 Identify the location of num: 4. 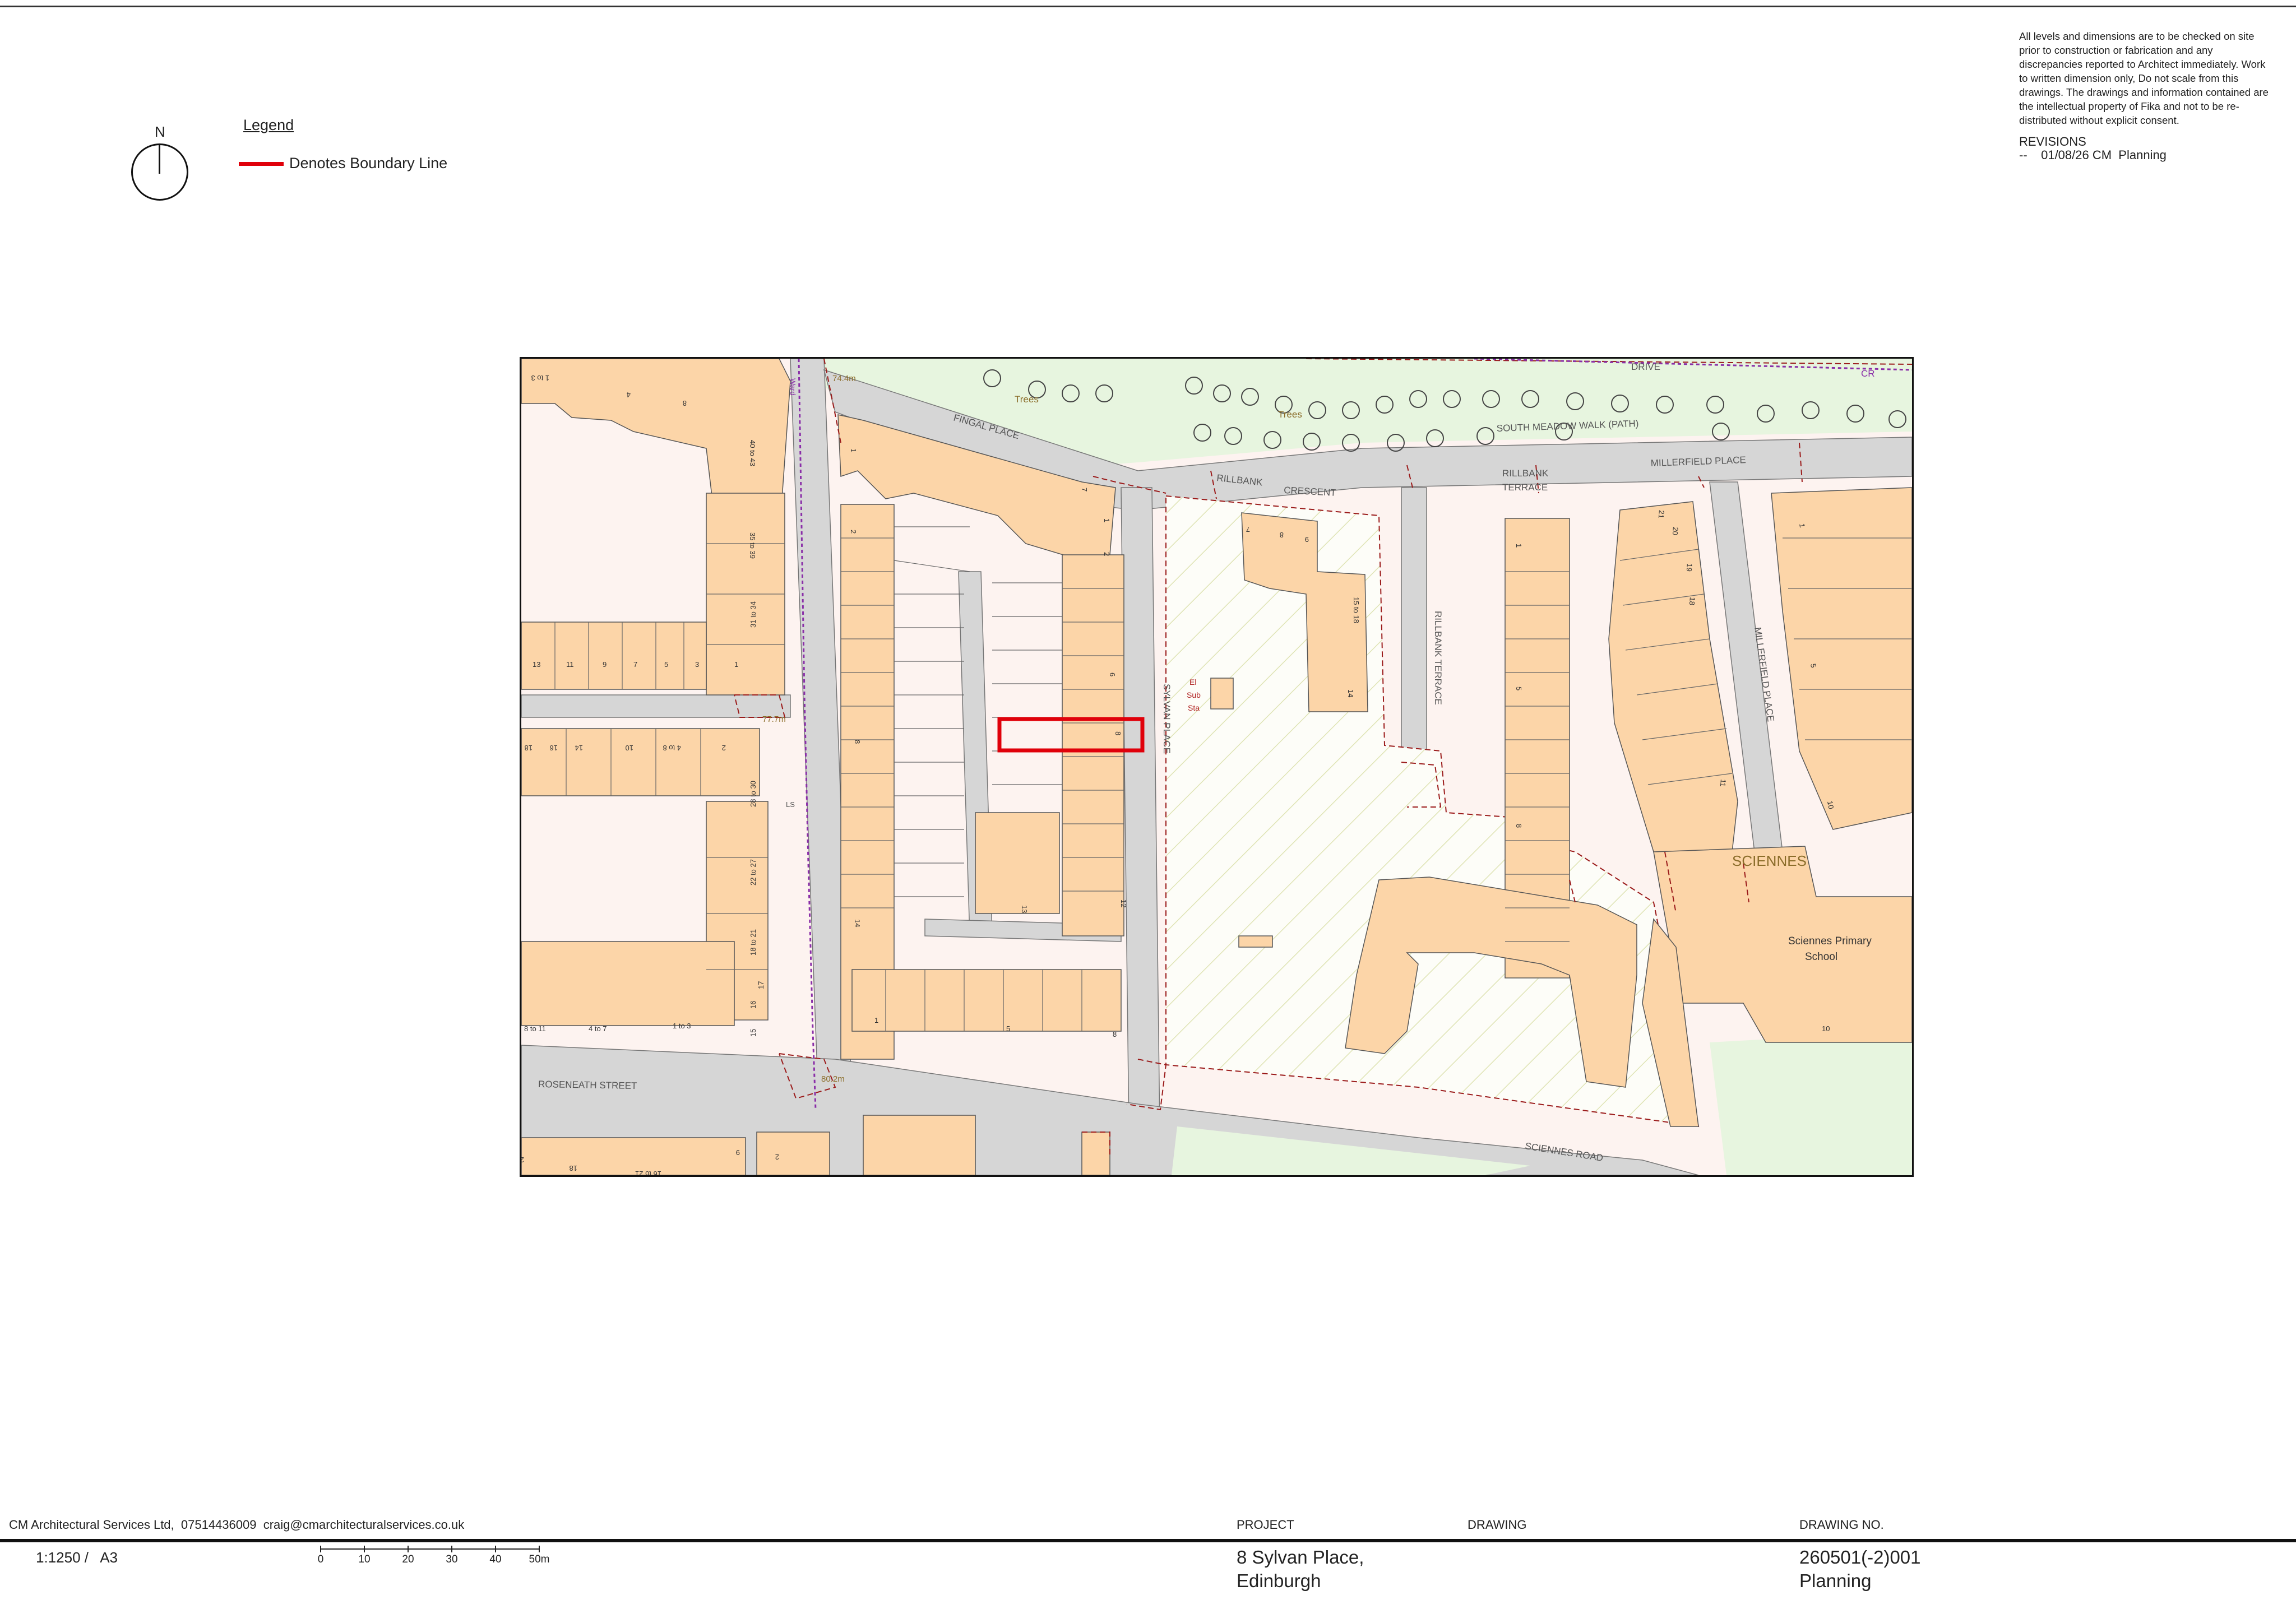
(629, 395).